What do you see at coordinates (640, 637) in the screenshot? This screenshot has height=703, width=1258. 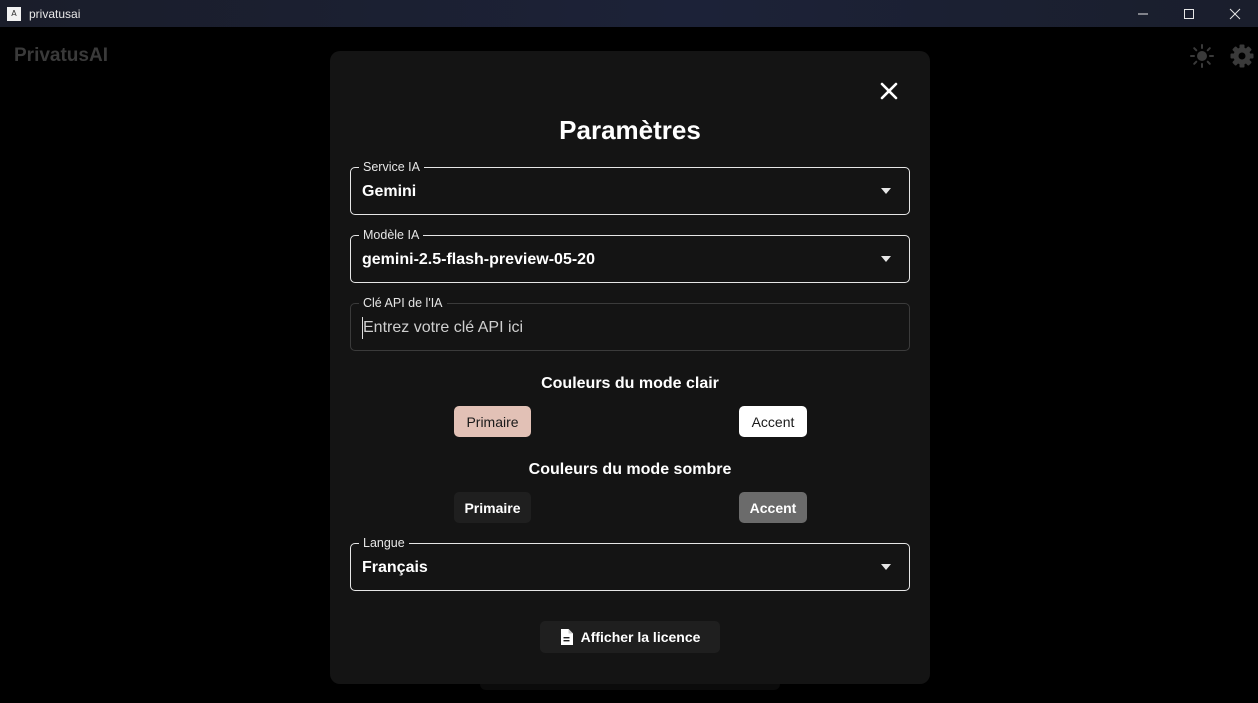 I see `show-license-label: Afficher la licence` at bounding box center [640, 637].